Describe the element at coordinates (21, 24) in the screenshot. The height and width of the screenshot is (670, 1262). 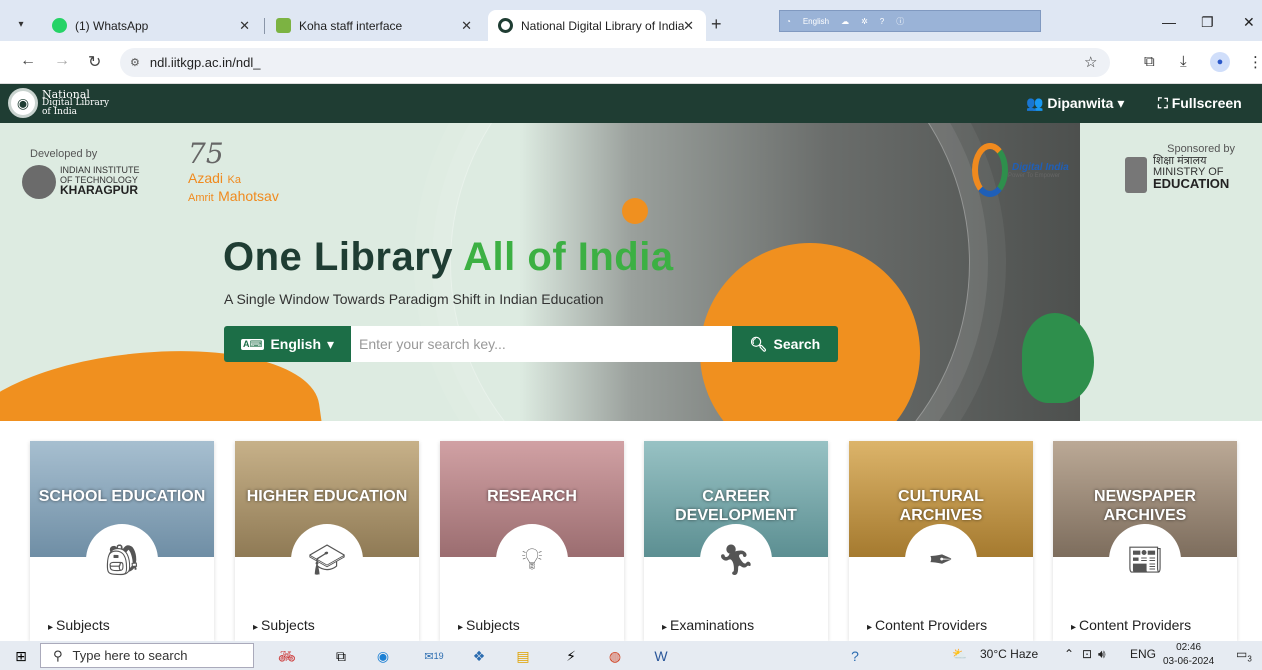
I see `tab-search-button: ▾` at that location.